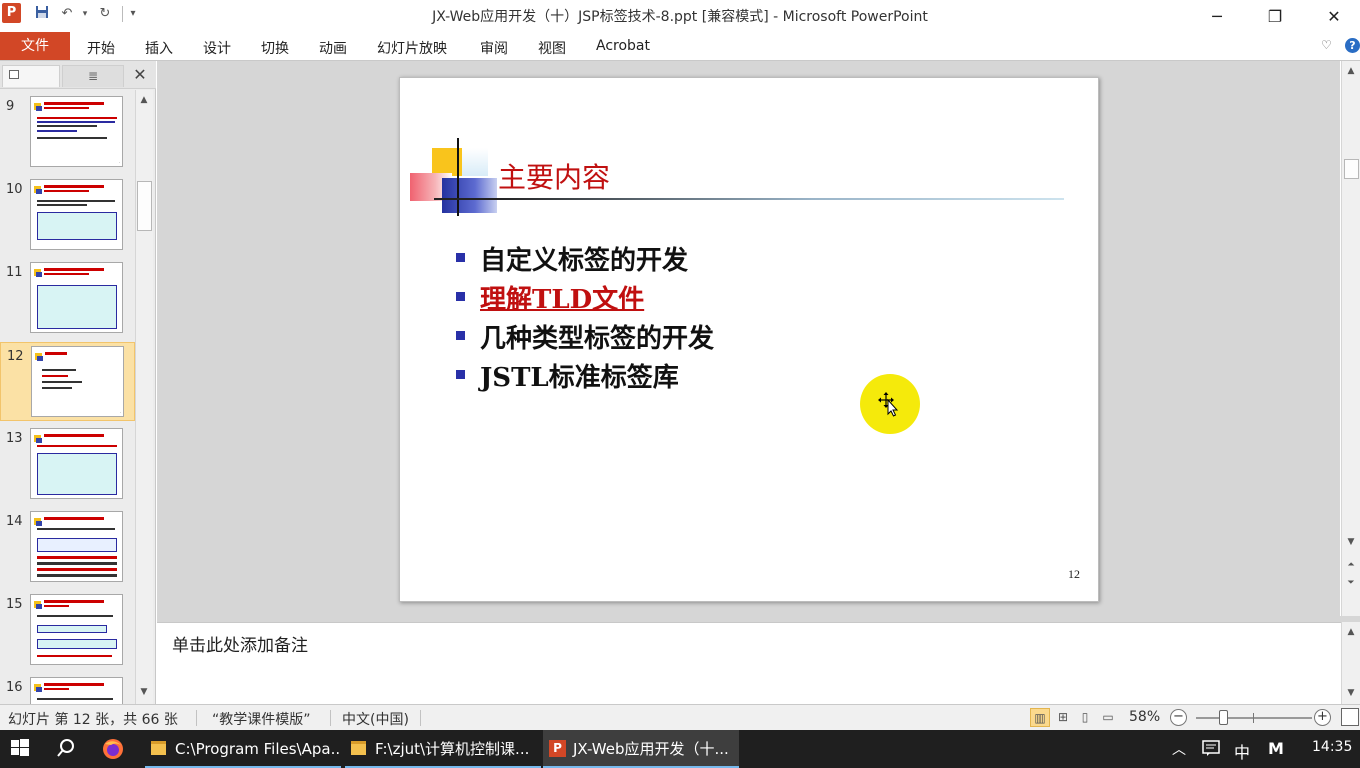  I want to click on slideshow-view-icon: ▭, so click(1108, 717).